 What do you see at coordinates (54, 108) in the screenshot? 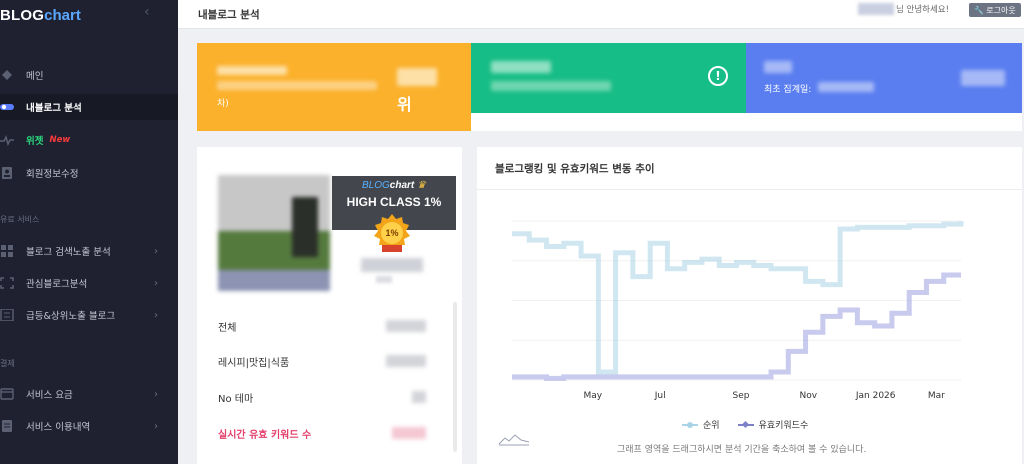
I see `sidebar-item-label: 내블로그 분석` at bounding box center [54, 108].